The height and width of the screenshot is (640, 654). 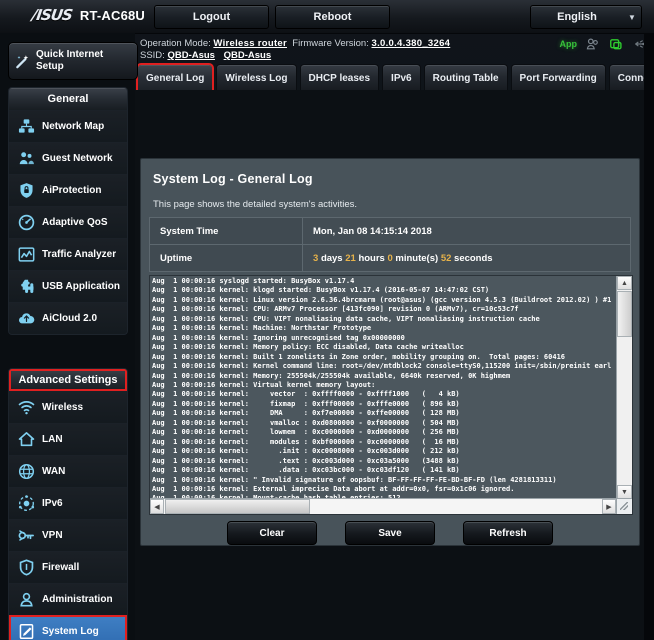 I want to click on shield-lock-icon, so click(x=26, y=190).